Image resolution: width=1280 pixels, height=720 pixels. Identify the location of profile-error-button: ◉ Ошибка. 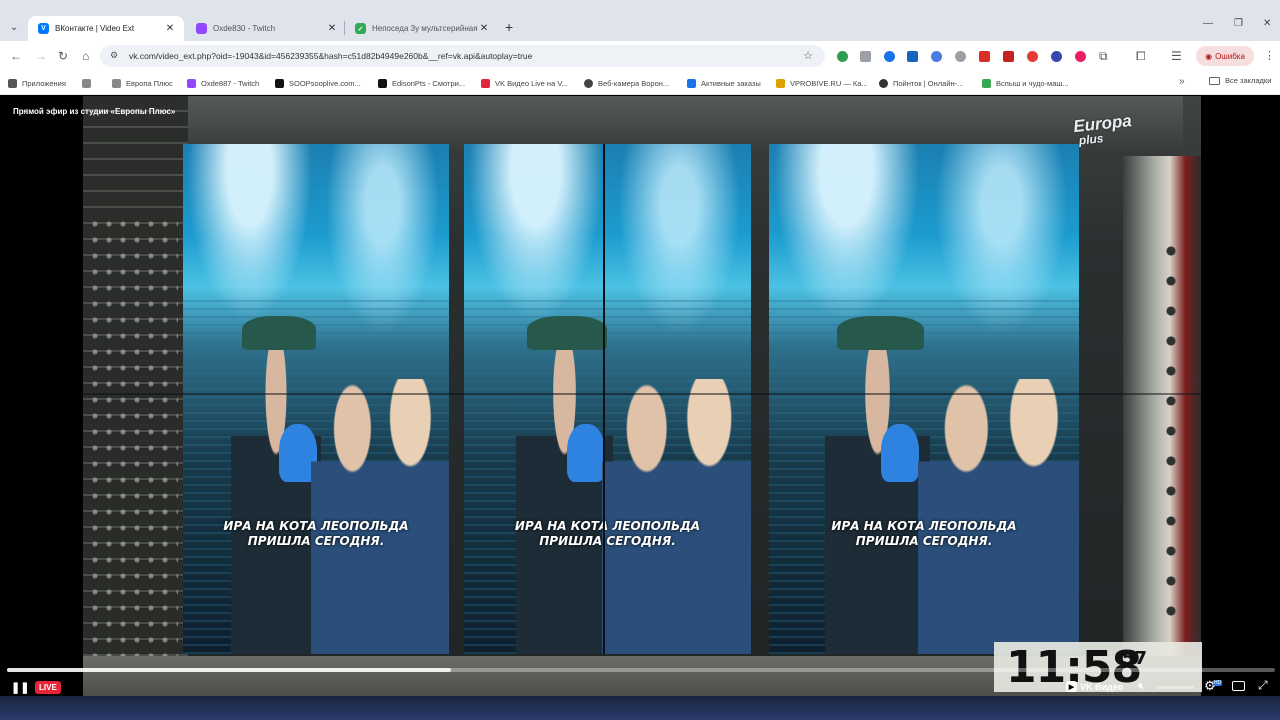
(1225, 56).